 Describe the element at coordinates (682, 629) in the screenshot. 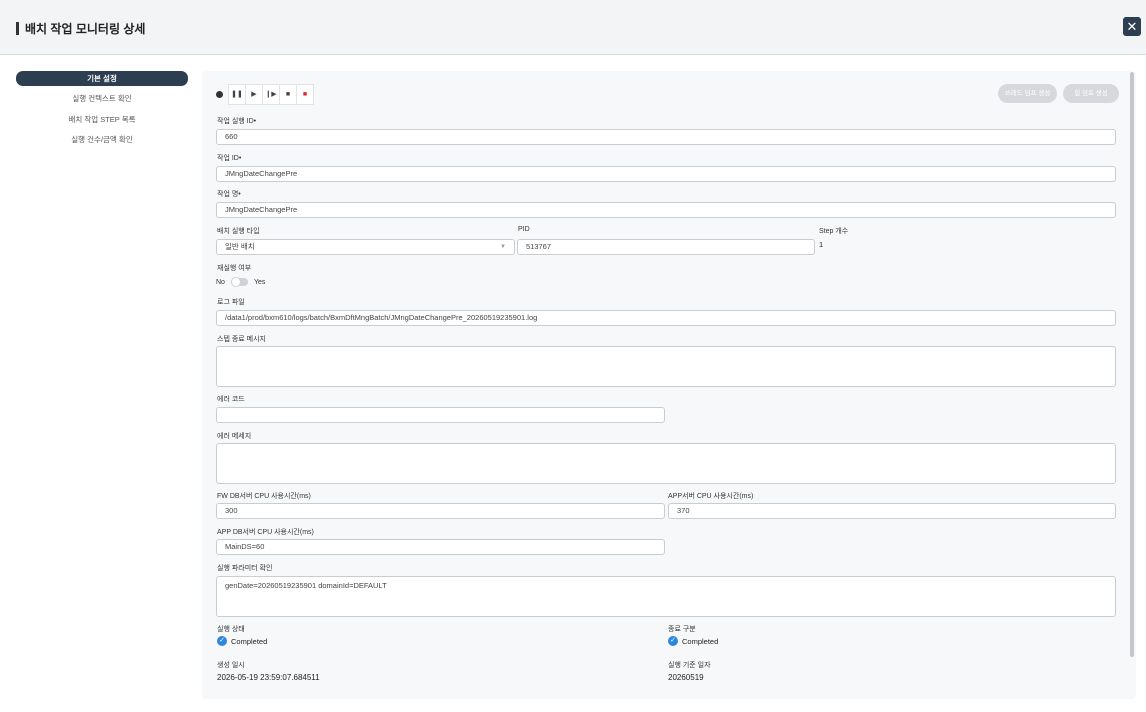

I see `end-type-label: 종료 구분` at that location.